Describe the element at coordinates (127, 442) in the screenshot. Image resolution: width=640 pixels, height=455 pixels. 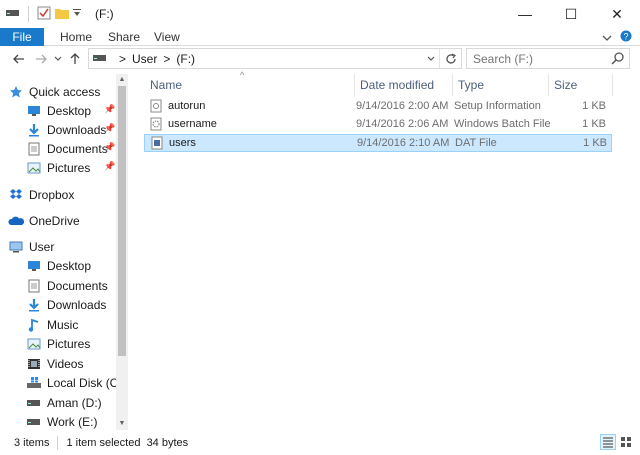
I see `selection-info: 1 item selected 34 bytes` at that location.